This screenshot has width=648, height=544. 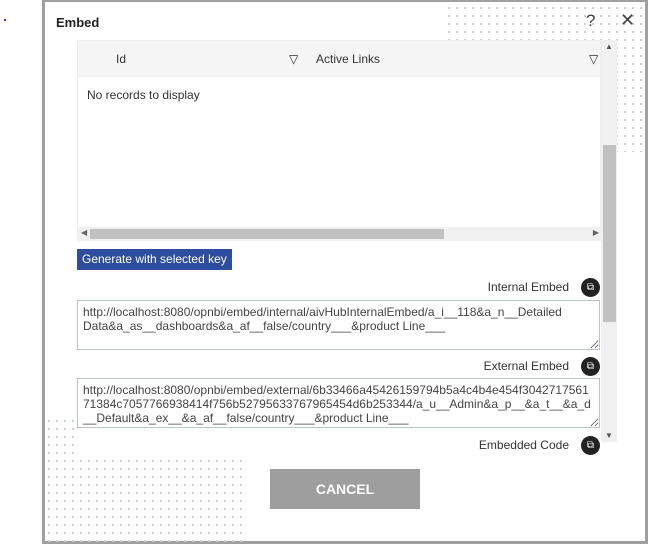 What do you see at coordinates (154, 259) in the screenshot?
I see `generate-with-selected-key-button: Generate with selected key` at bounding box center [154, 259].